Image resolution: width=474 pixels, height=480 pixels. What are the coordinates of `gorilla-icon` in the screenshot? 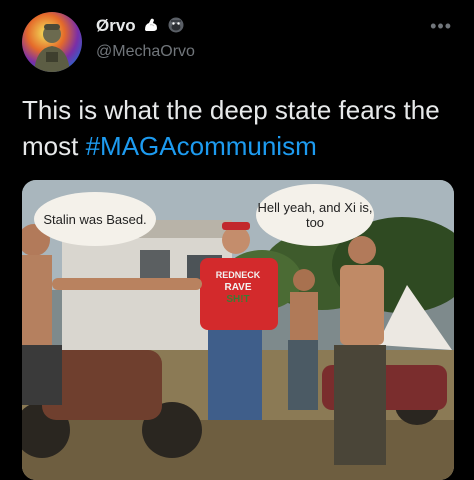 It's located at (176, 25).